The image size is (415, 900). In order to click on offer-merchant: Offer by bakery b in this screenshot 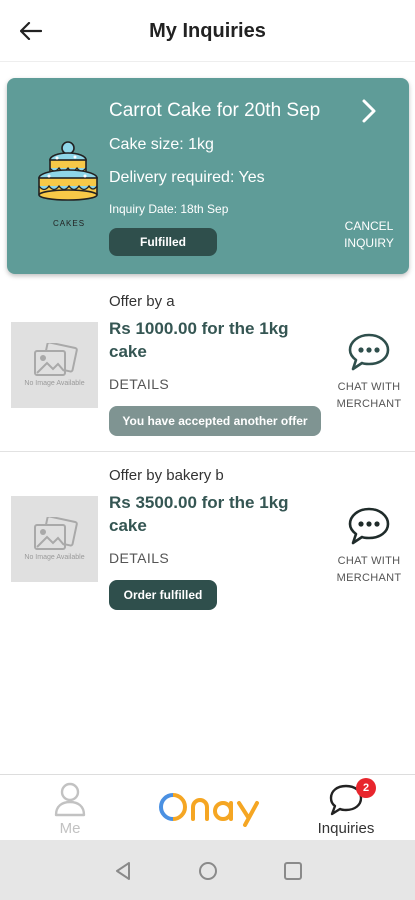, I will do `click(166, 475)`.